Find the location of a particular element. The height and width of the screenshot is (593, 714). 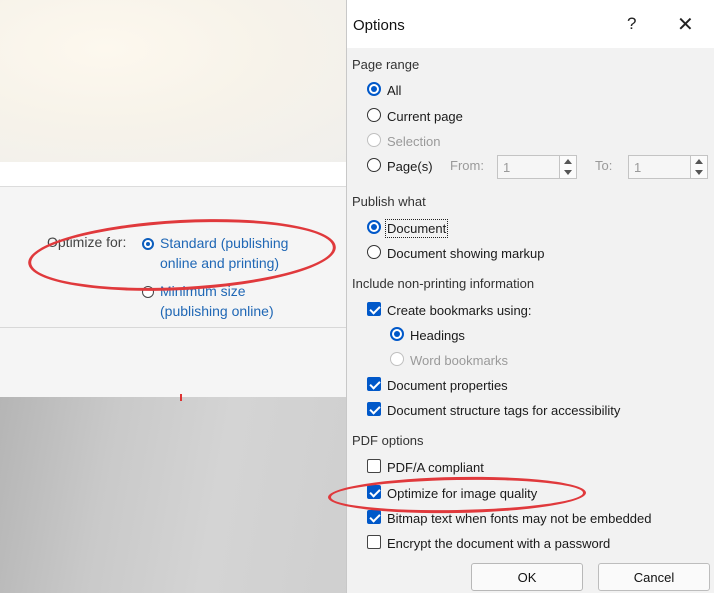

divider is located at coordinates (176, 327).